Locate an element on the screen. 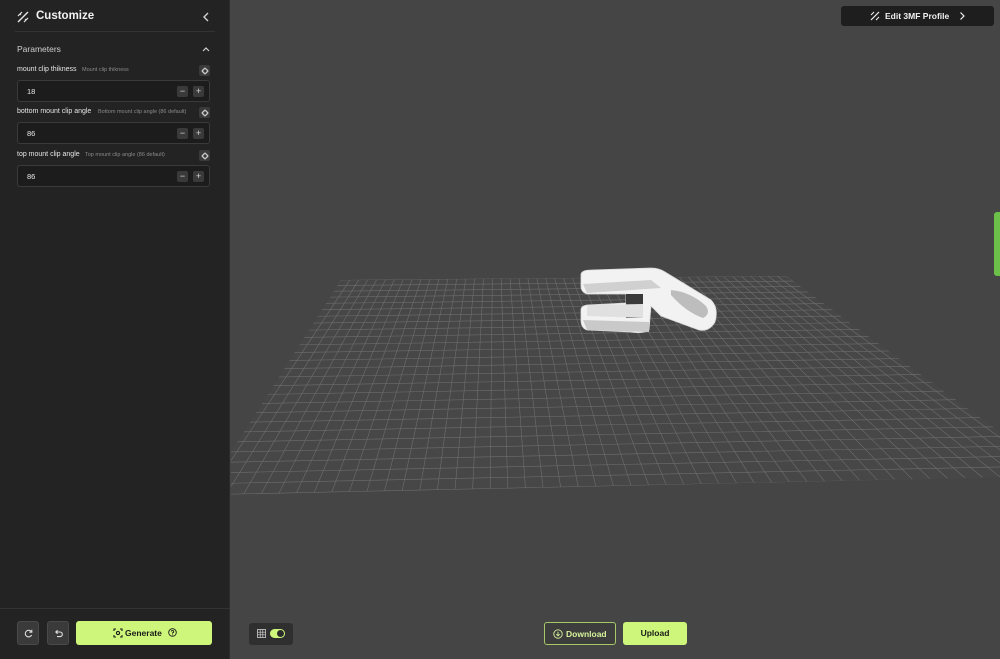  parameters-label: Parameters is located at coordinates (39, 49).